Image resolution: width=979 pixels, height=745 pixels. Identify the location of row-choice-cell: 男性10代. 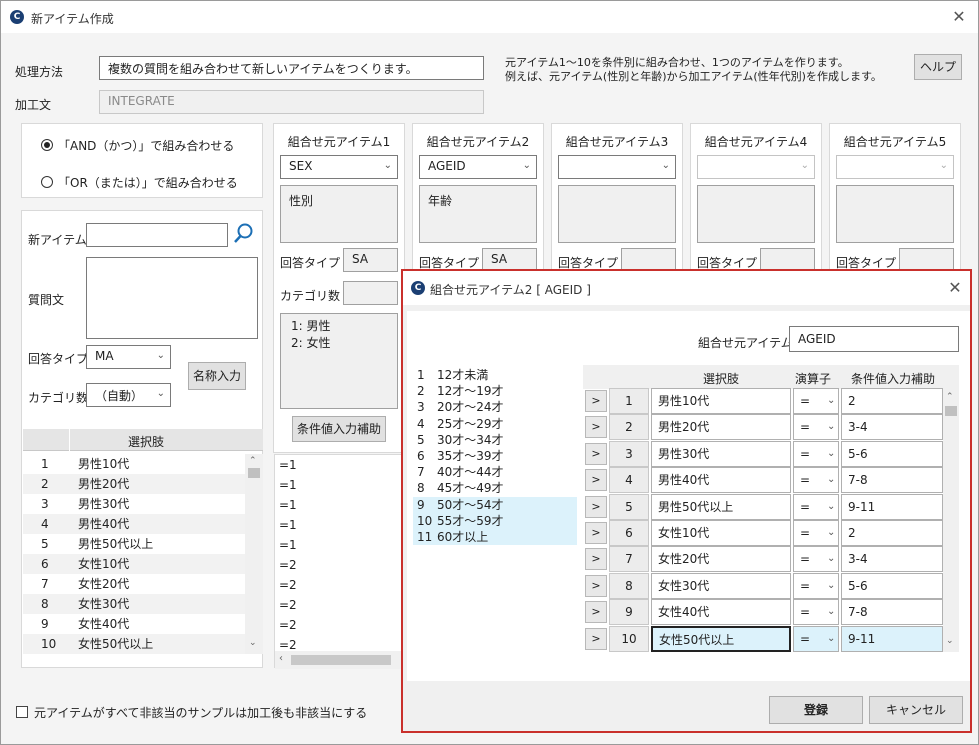
(721, 401).